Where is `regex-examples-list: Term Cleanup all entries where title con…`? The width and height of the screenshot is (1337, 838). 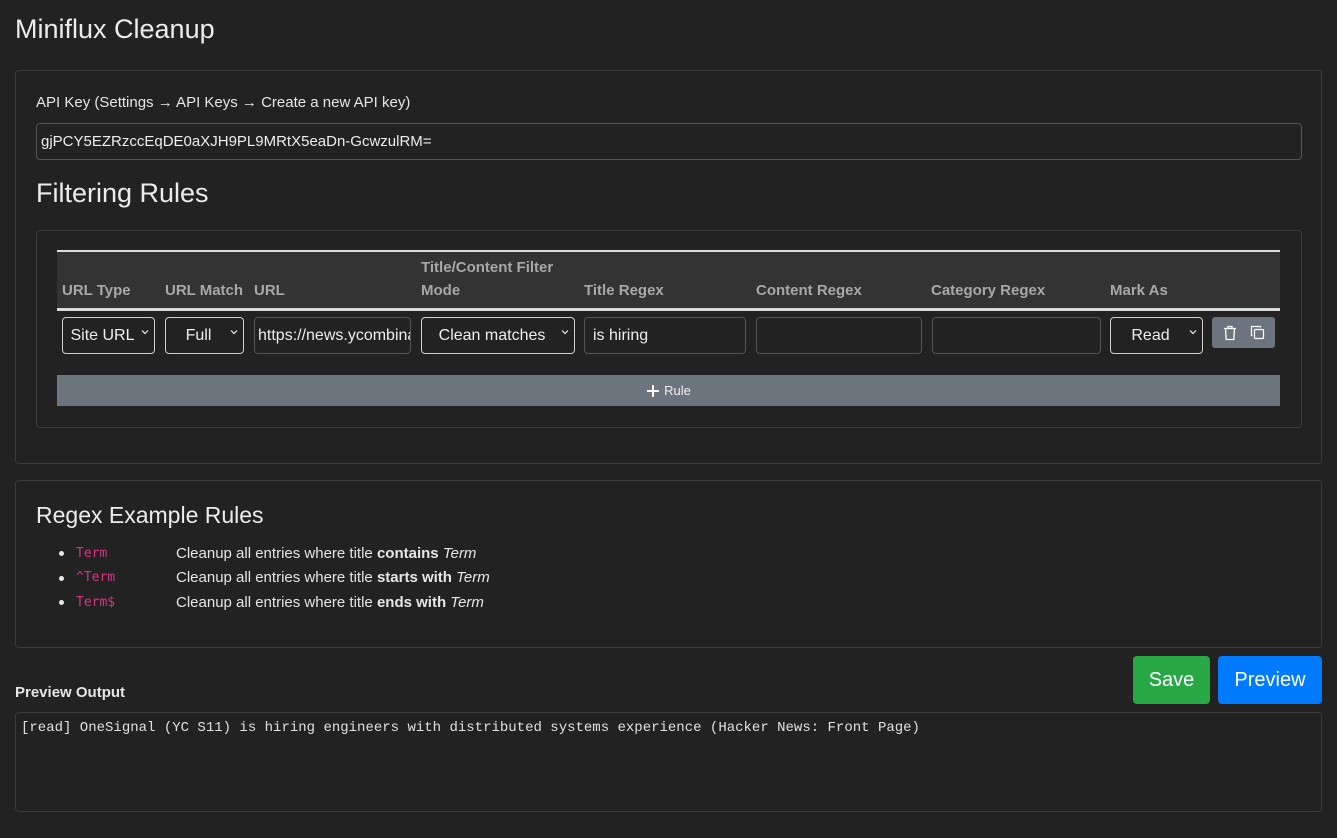 regex-examples-list: Term Cleanup all entries where title con… is located at coordinates (273, 578).